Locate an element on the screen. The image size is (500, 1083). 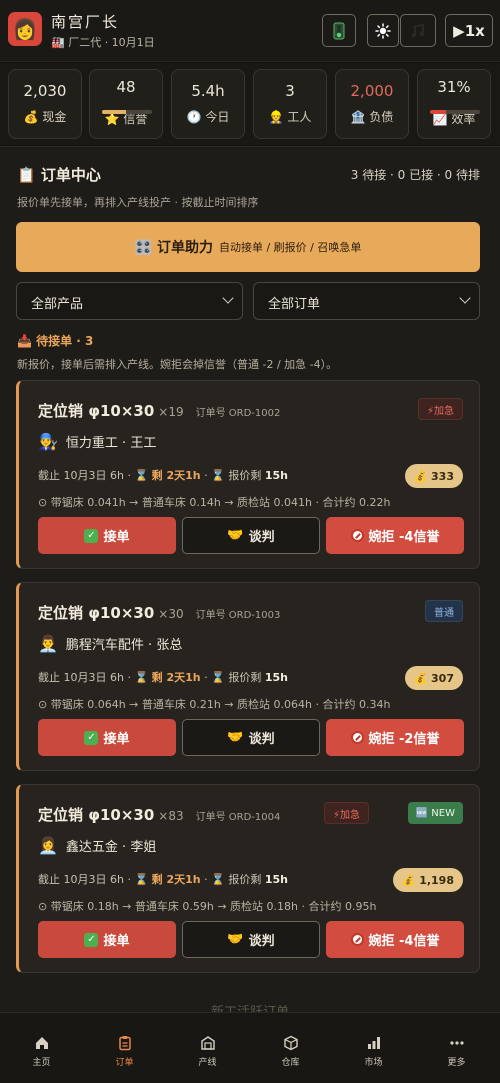
stat-today: 5.4h 🕐 今日 is located at coordinates (208, 104).